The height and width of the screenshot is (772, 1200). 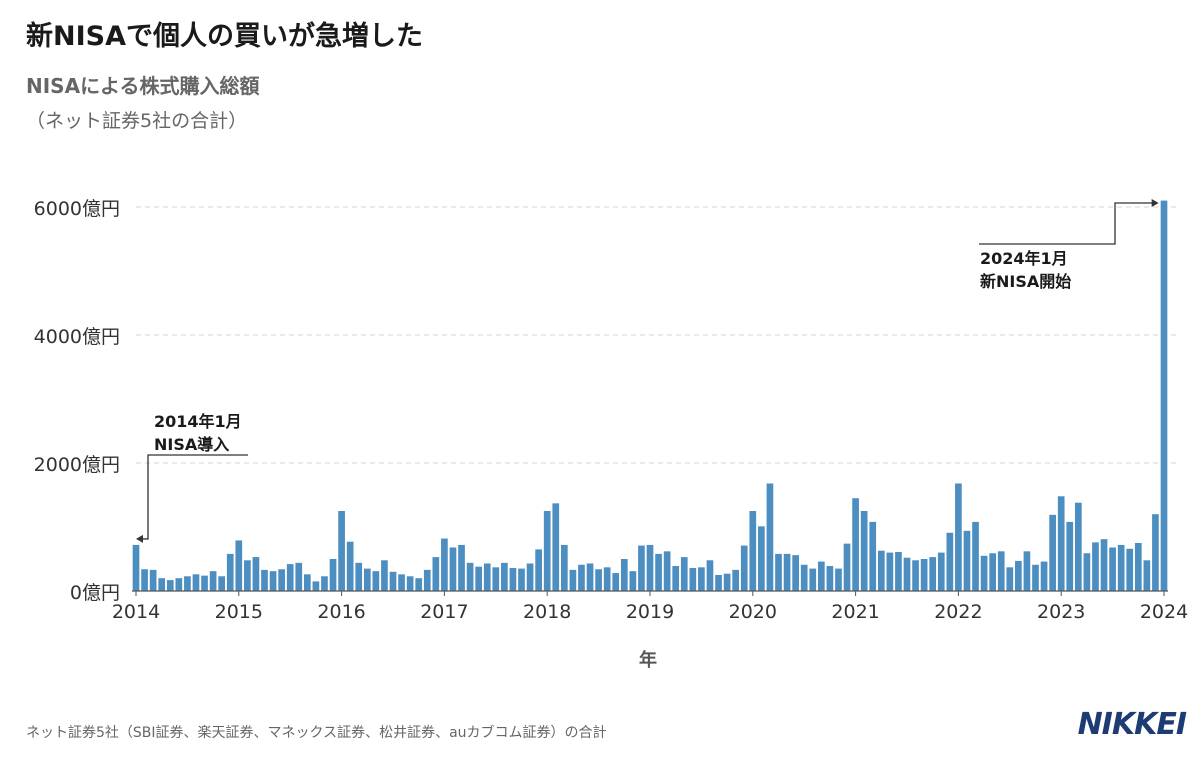 I want to click on y-axis-ticks: 0億円2000億円4000億円6000億円, so click(x=77, y=401).